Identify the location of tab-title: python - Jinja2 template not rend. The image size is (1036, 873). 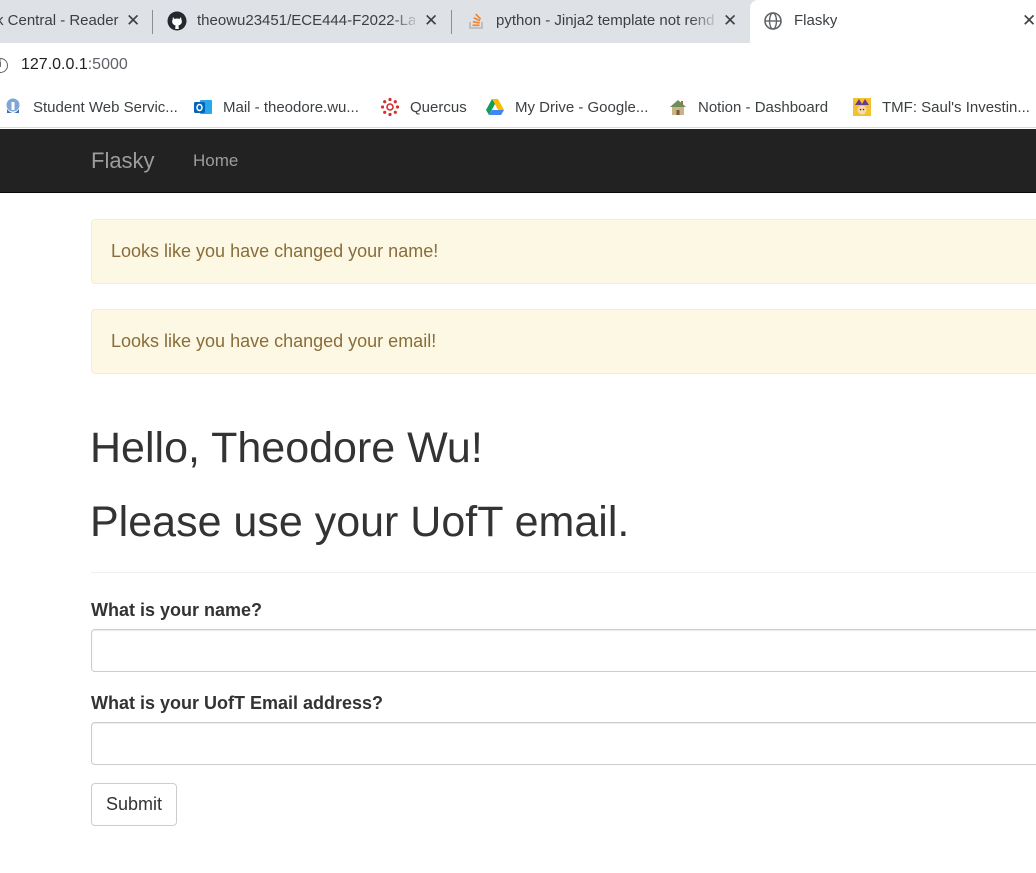
(605, 20).